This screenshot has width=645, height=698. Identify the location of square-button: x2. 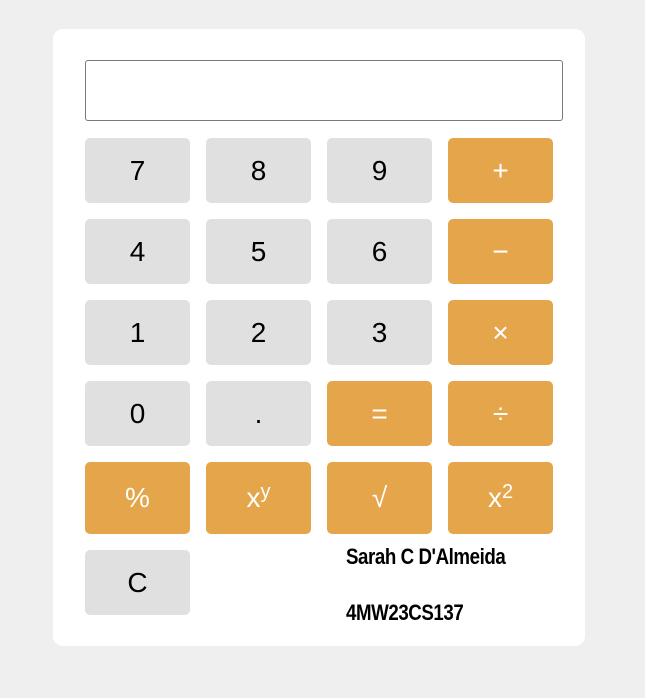
(500, 498).